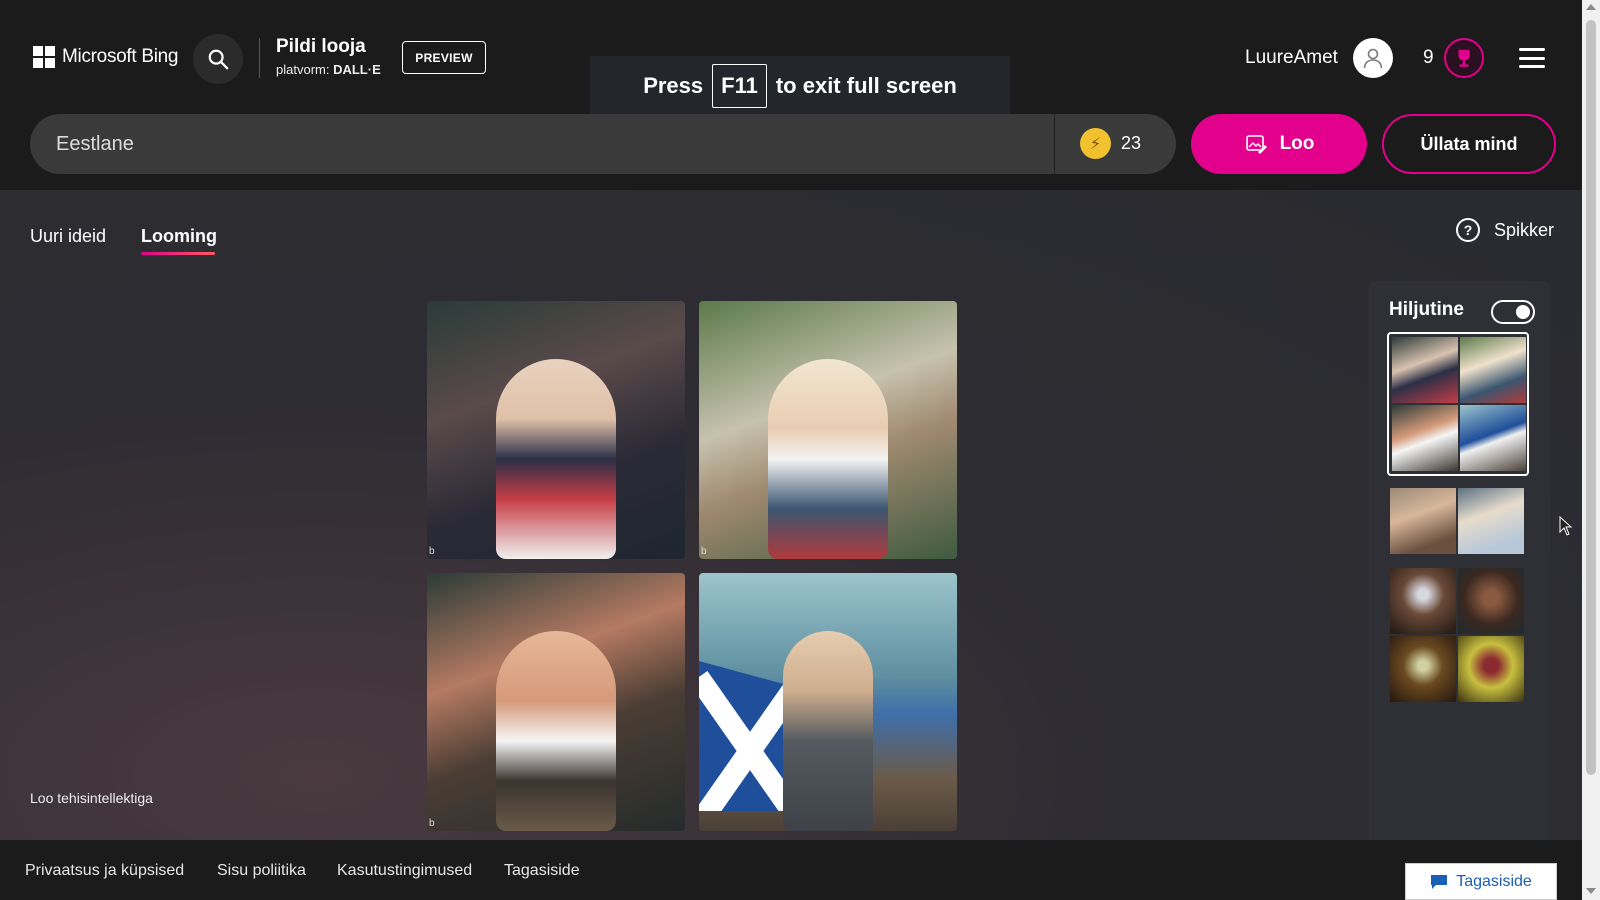  I want to click on generated-image-3: b, so click(556, 702).